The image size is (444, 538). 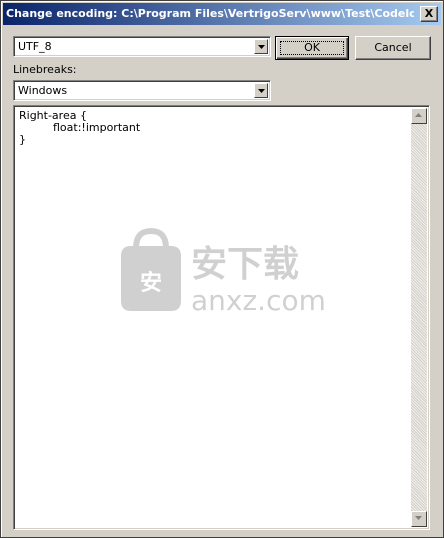 What do you see at coordinates (142, 46) in the screenshot?
I see `encoding-select: UTF_8` at bounding box center [142, 46].